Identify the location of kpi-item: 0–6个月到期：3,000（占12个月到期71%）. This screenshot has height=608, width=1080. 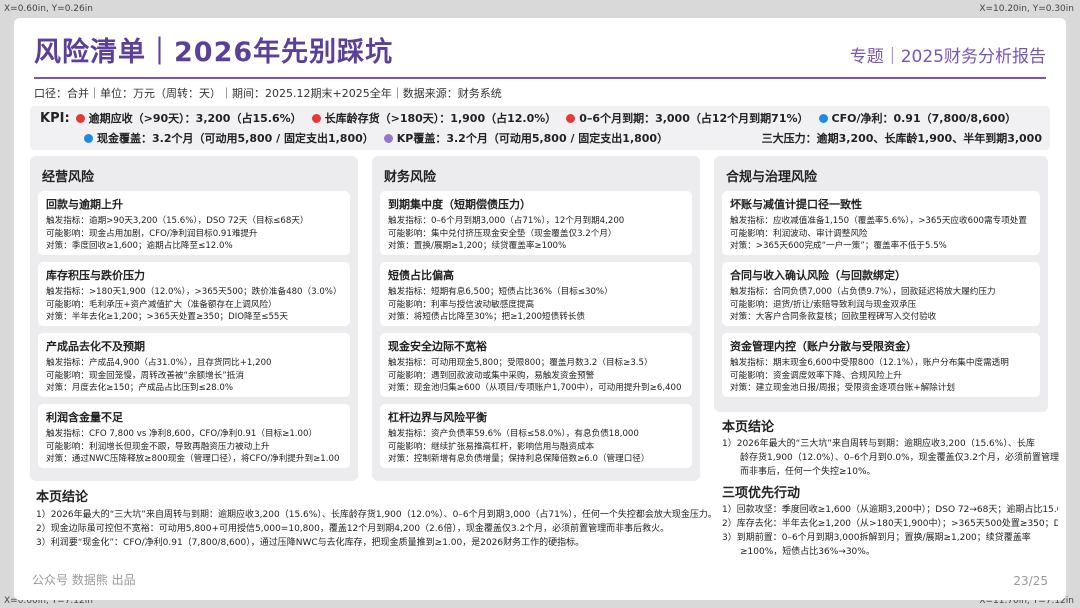
(687, 118).